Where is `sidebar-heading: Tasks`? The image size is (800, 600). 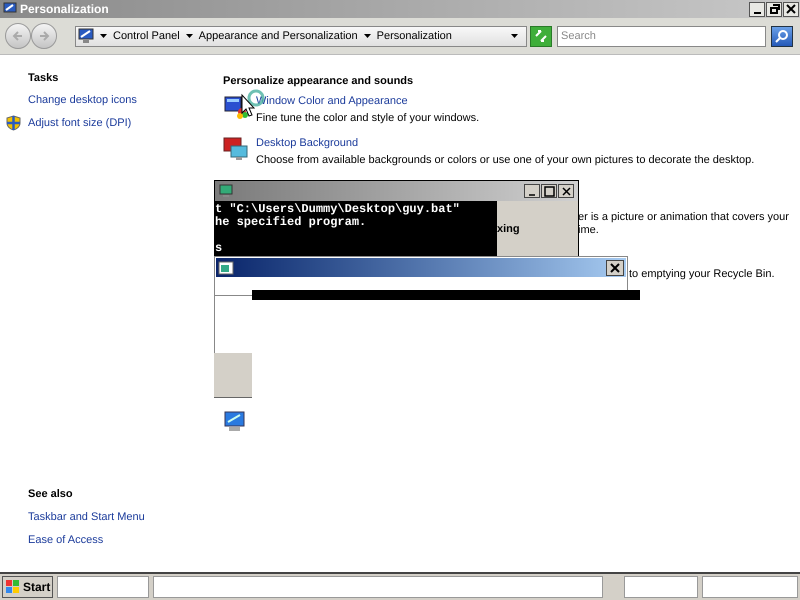
sidebar-heading: Tasks is located at coordinates (44, 78).